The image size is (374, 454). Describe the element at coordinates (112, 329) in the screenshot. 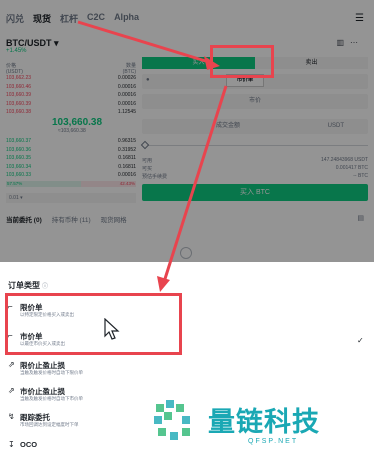

I see `mouse-cursor-icon` at that location.